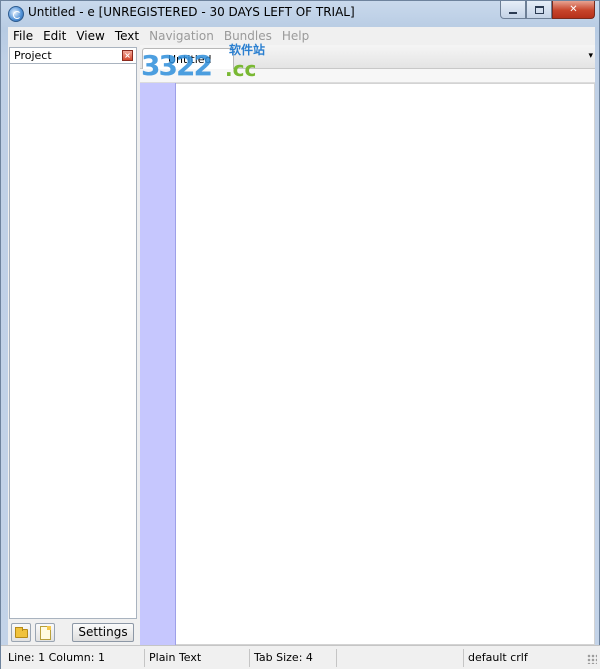  Describe the element at coordinates (295, 36) in the screenshot. I see `menu-help: Help` at that location.